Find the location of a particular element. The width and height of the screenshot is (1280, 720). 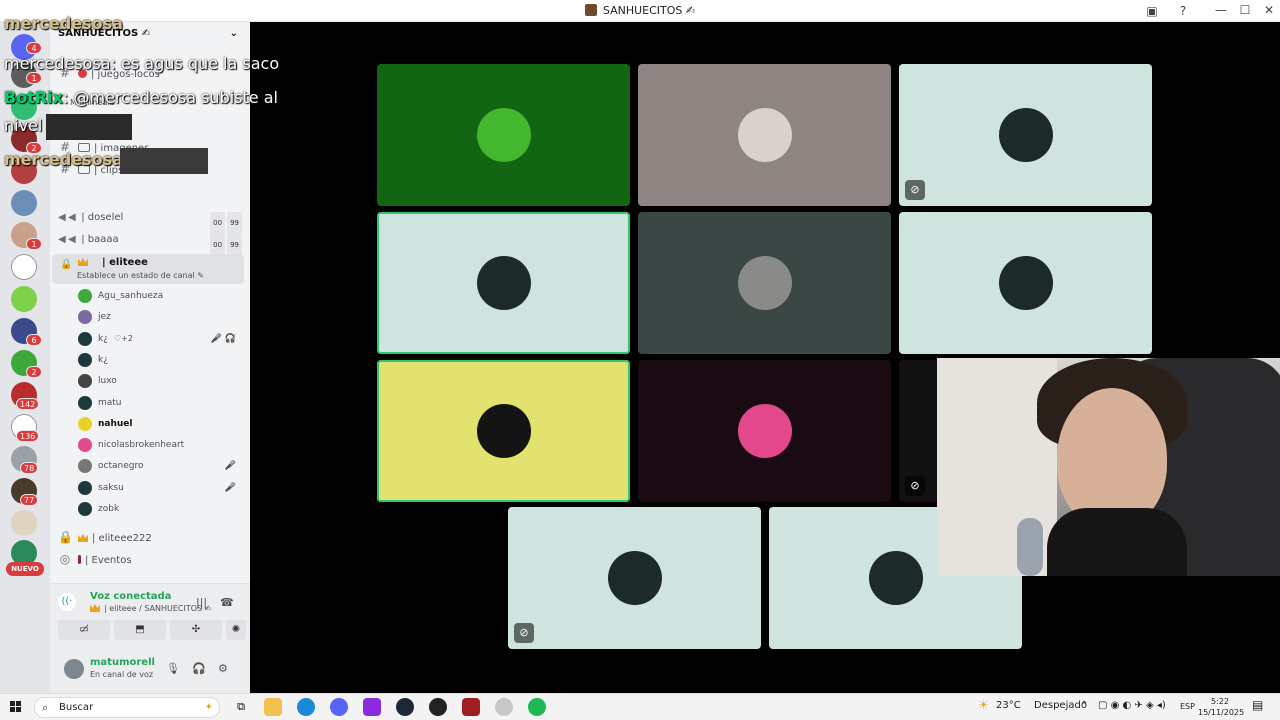

voicemeeter-icon is located at coordinates (471, 707).